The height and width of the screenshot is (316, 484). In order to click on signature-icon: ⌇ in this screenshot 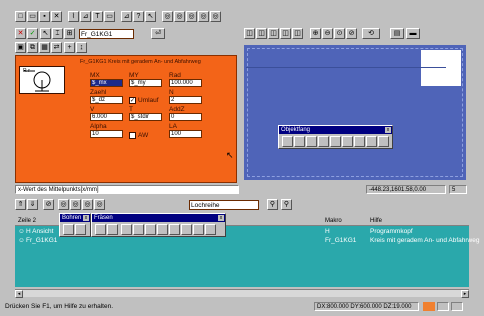, I will do `click(73, 16)`.